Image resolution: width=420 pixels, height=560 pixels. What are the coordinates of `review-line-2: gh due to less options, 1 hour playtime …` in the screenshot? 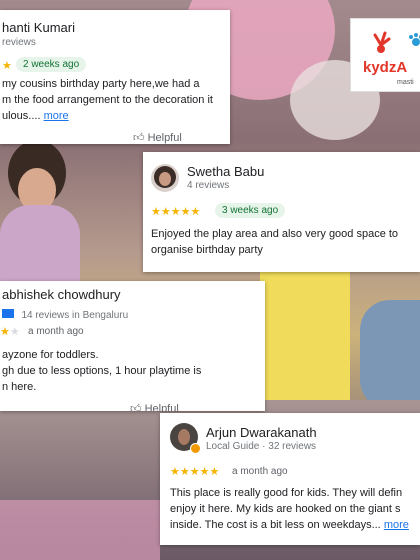 It's located at (102, 371).